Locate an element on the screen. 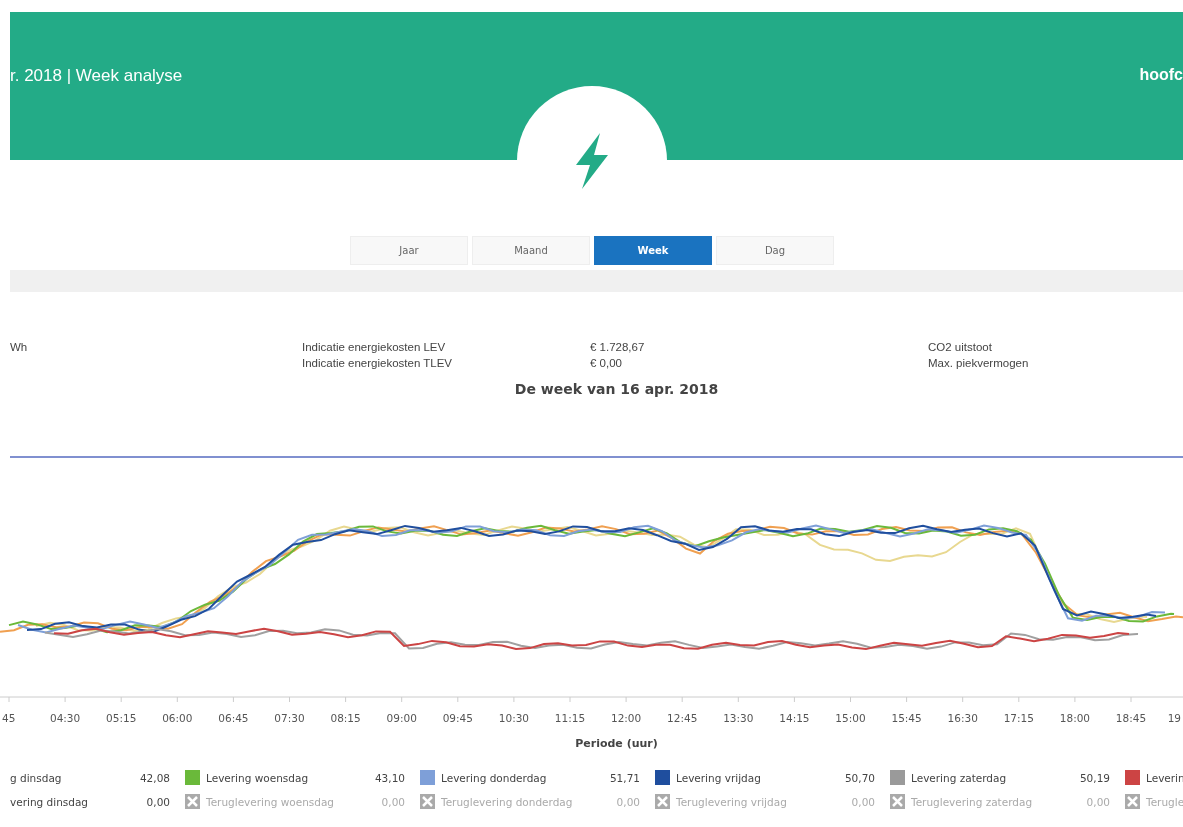 The width and height of the screenshot is (1183, 827). stat-value: € 0,00 is located at coordinates (606, 363).